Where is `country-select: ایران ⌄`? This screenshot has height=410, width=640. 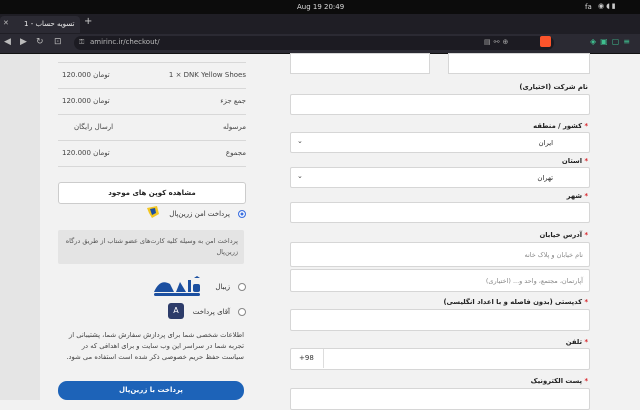
country-select: ایران ⌄ is located at coordinates (440, 142).